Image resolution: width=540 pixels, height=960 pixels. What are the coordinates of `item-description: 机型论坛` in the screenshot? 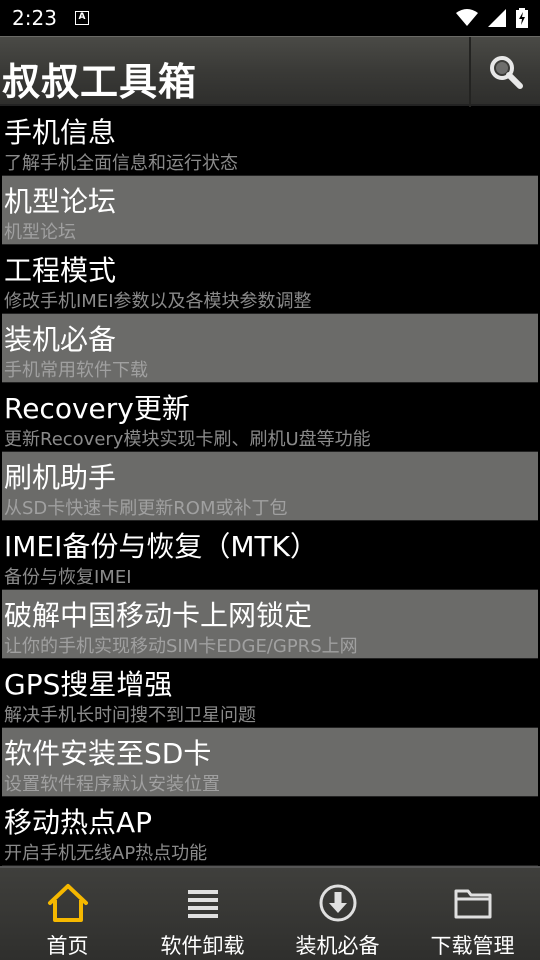 It's located at (40, 232).